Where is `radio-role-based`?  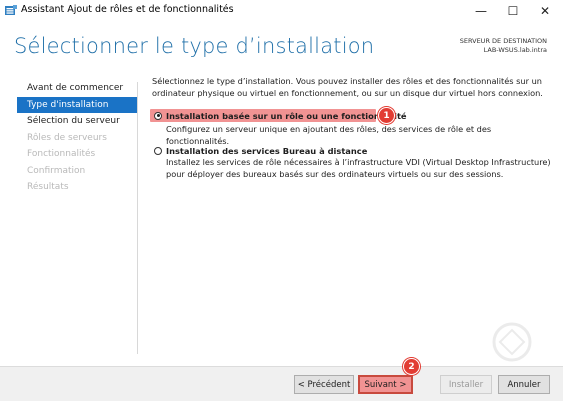 radio-role-based is located at coordinates (158, 115).